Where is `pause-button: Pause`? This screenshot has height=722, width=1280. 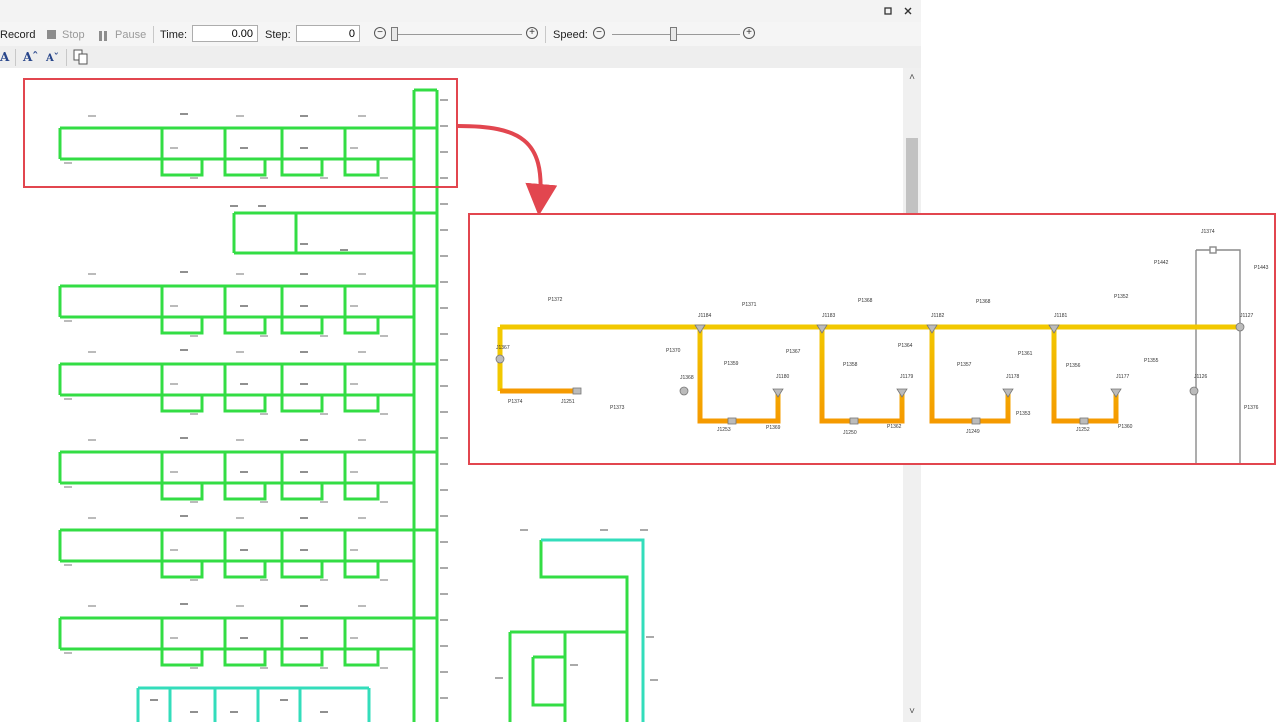 pause-button: Pause is located at coordinates (130, 35).